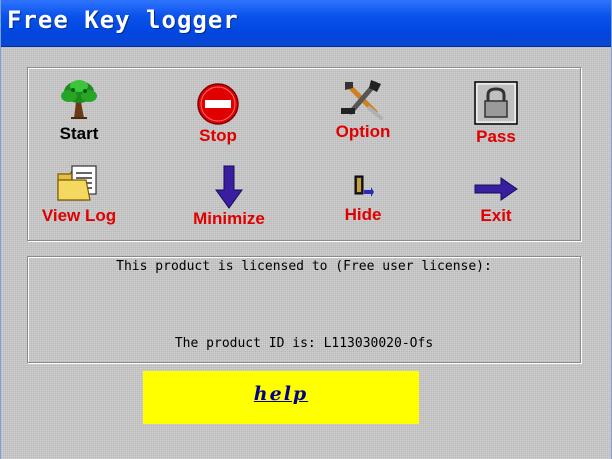 This screenshot has width=612, height=459. I want to click on pass-label: Pass, so click(496, 136).